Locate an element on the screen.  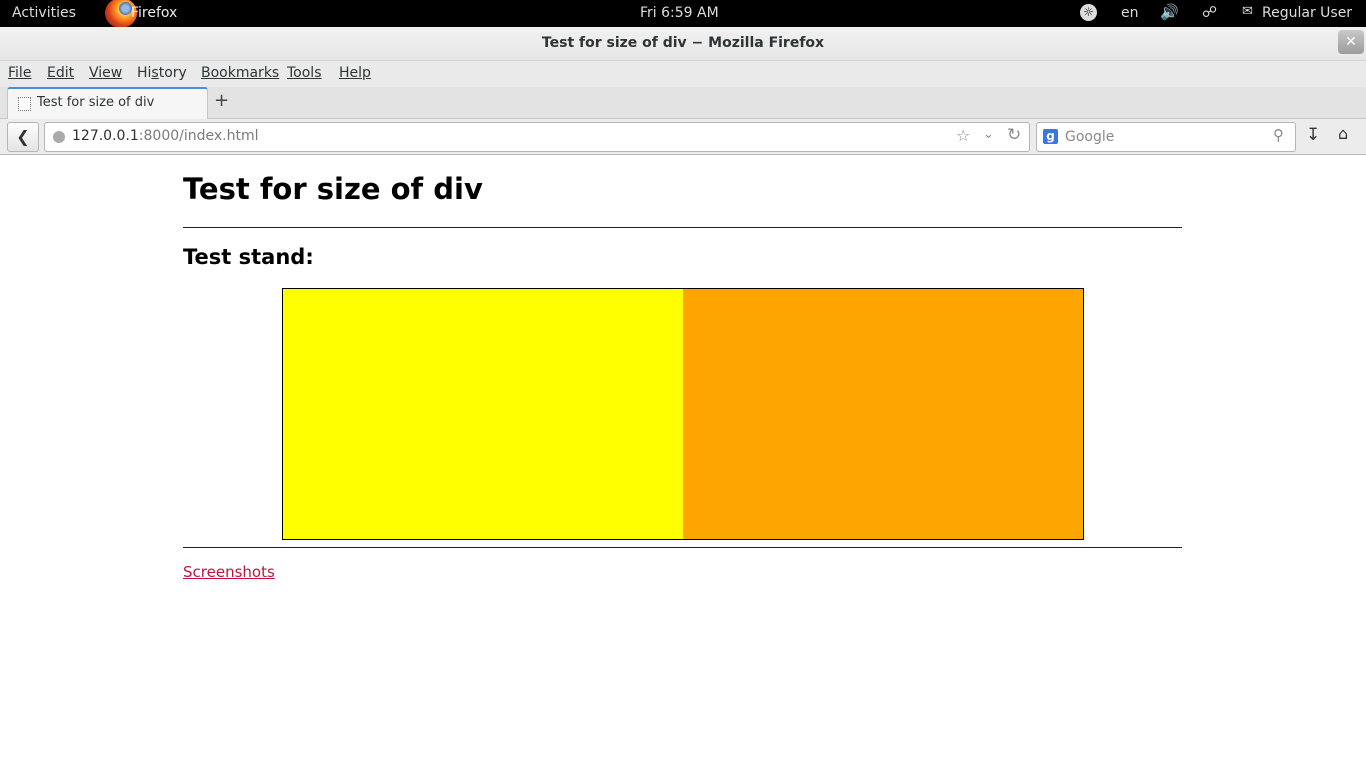
google-engine-icon: g is located at coordinates (1050, 136).